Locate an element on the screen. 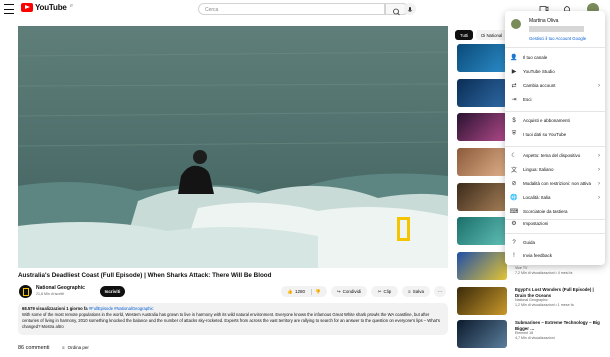  clip-label: Clip is located at coordinates (387, 291).